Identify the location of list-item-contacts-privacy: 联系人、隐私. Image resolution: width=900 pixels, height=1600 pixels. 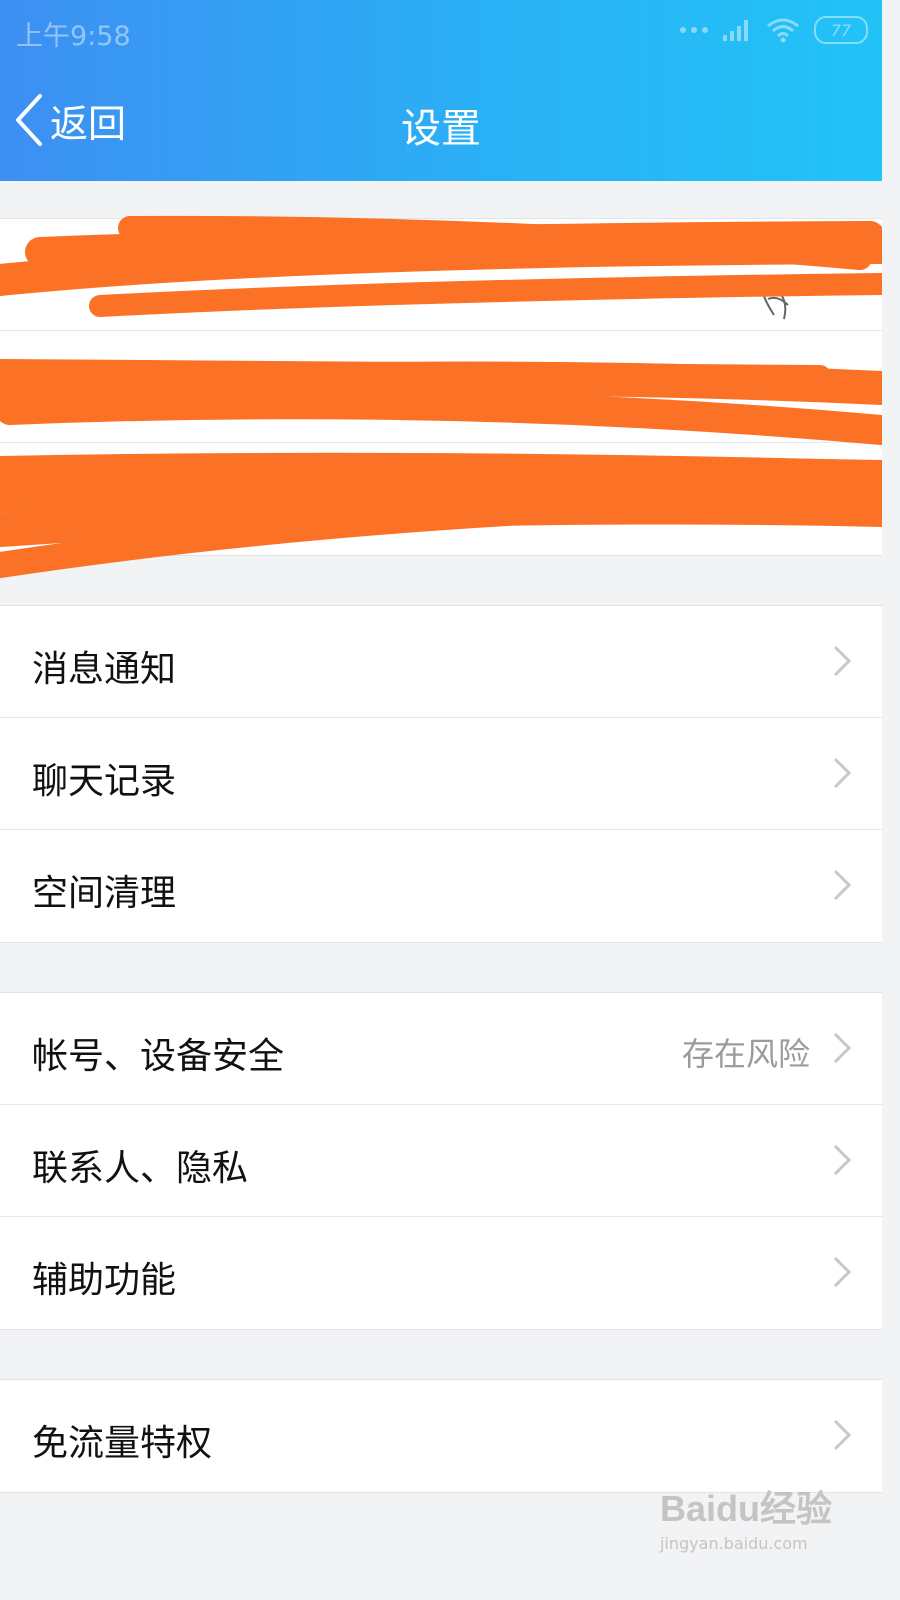
(441, 1161).